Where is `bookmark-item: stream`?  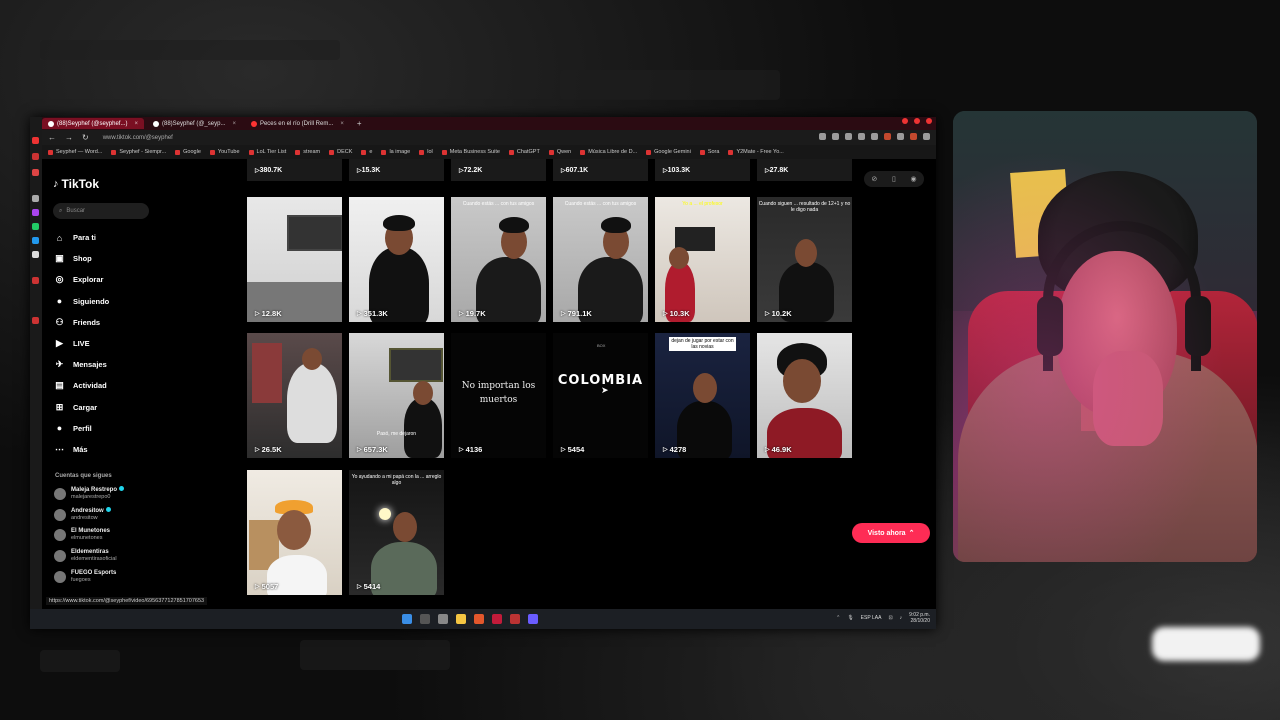 bookmark-item: stream is located at coordinates (307, 152).